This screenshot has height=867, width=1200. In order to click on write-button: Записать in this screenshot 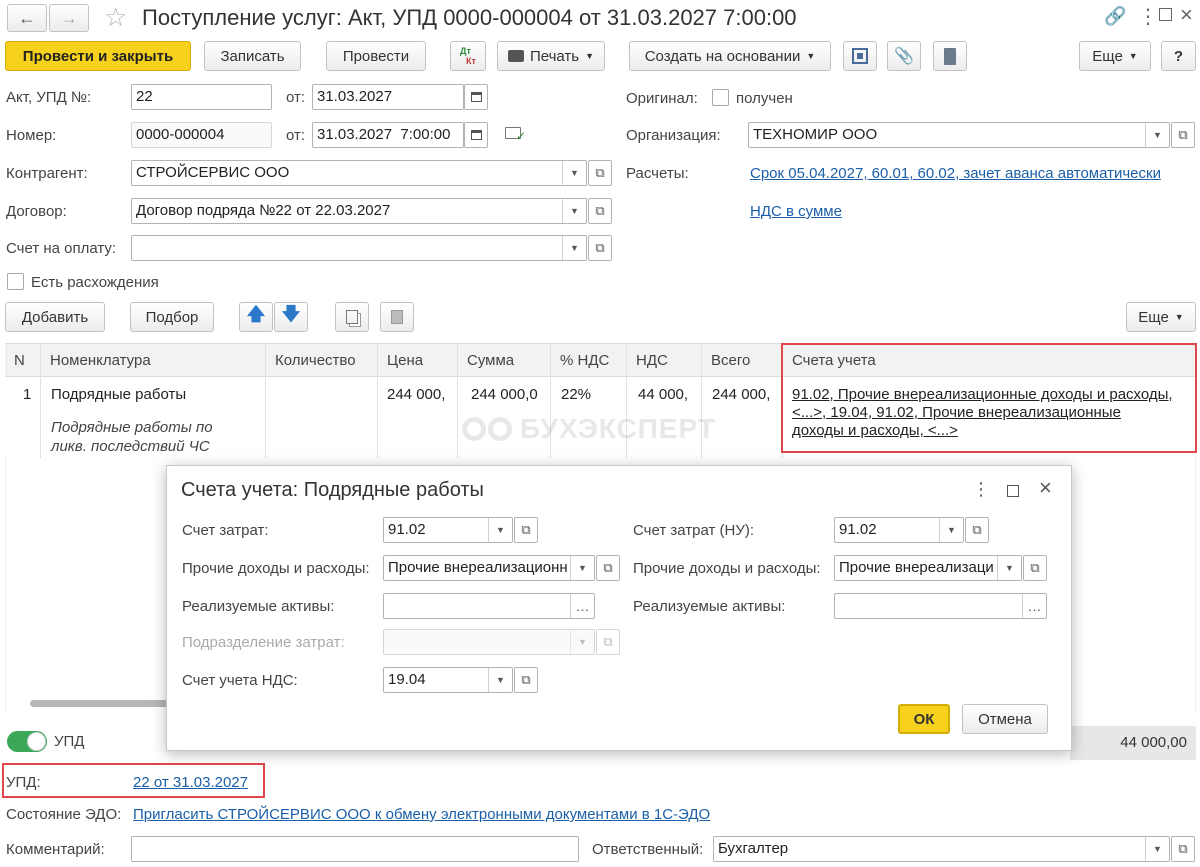, I will do `click(252, 56)`.